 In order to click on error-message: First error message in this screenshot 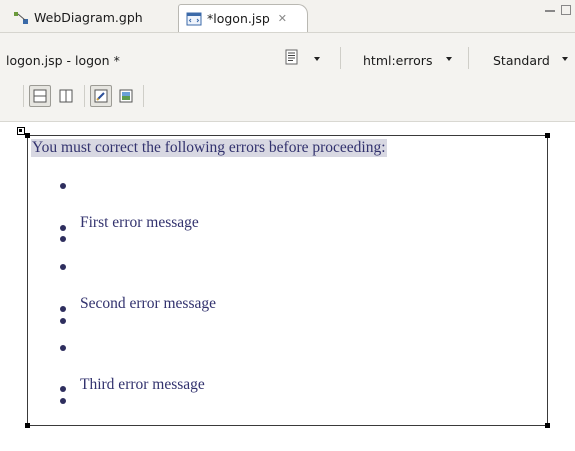, I will do `click(139, 222)`.